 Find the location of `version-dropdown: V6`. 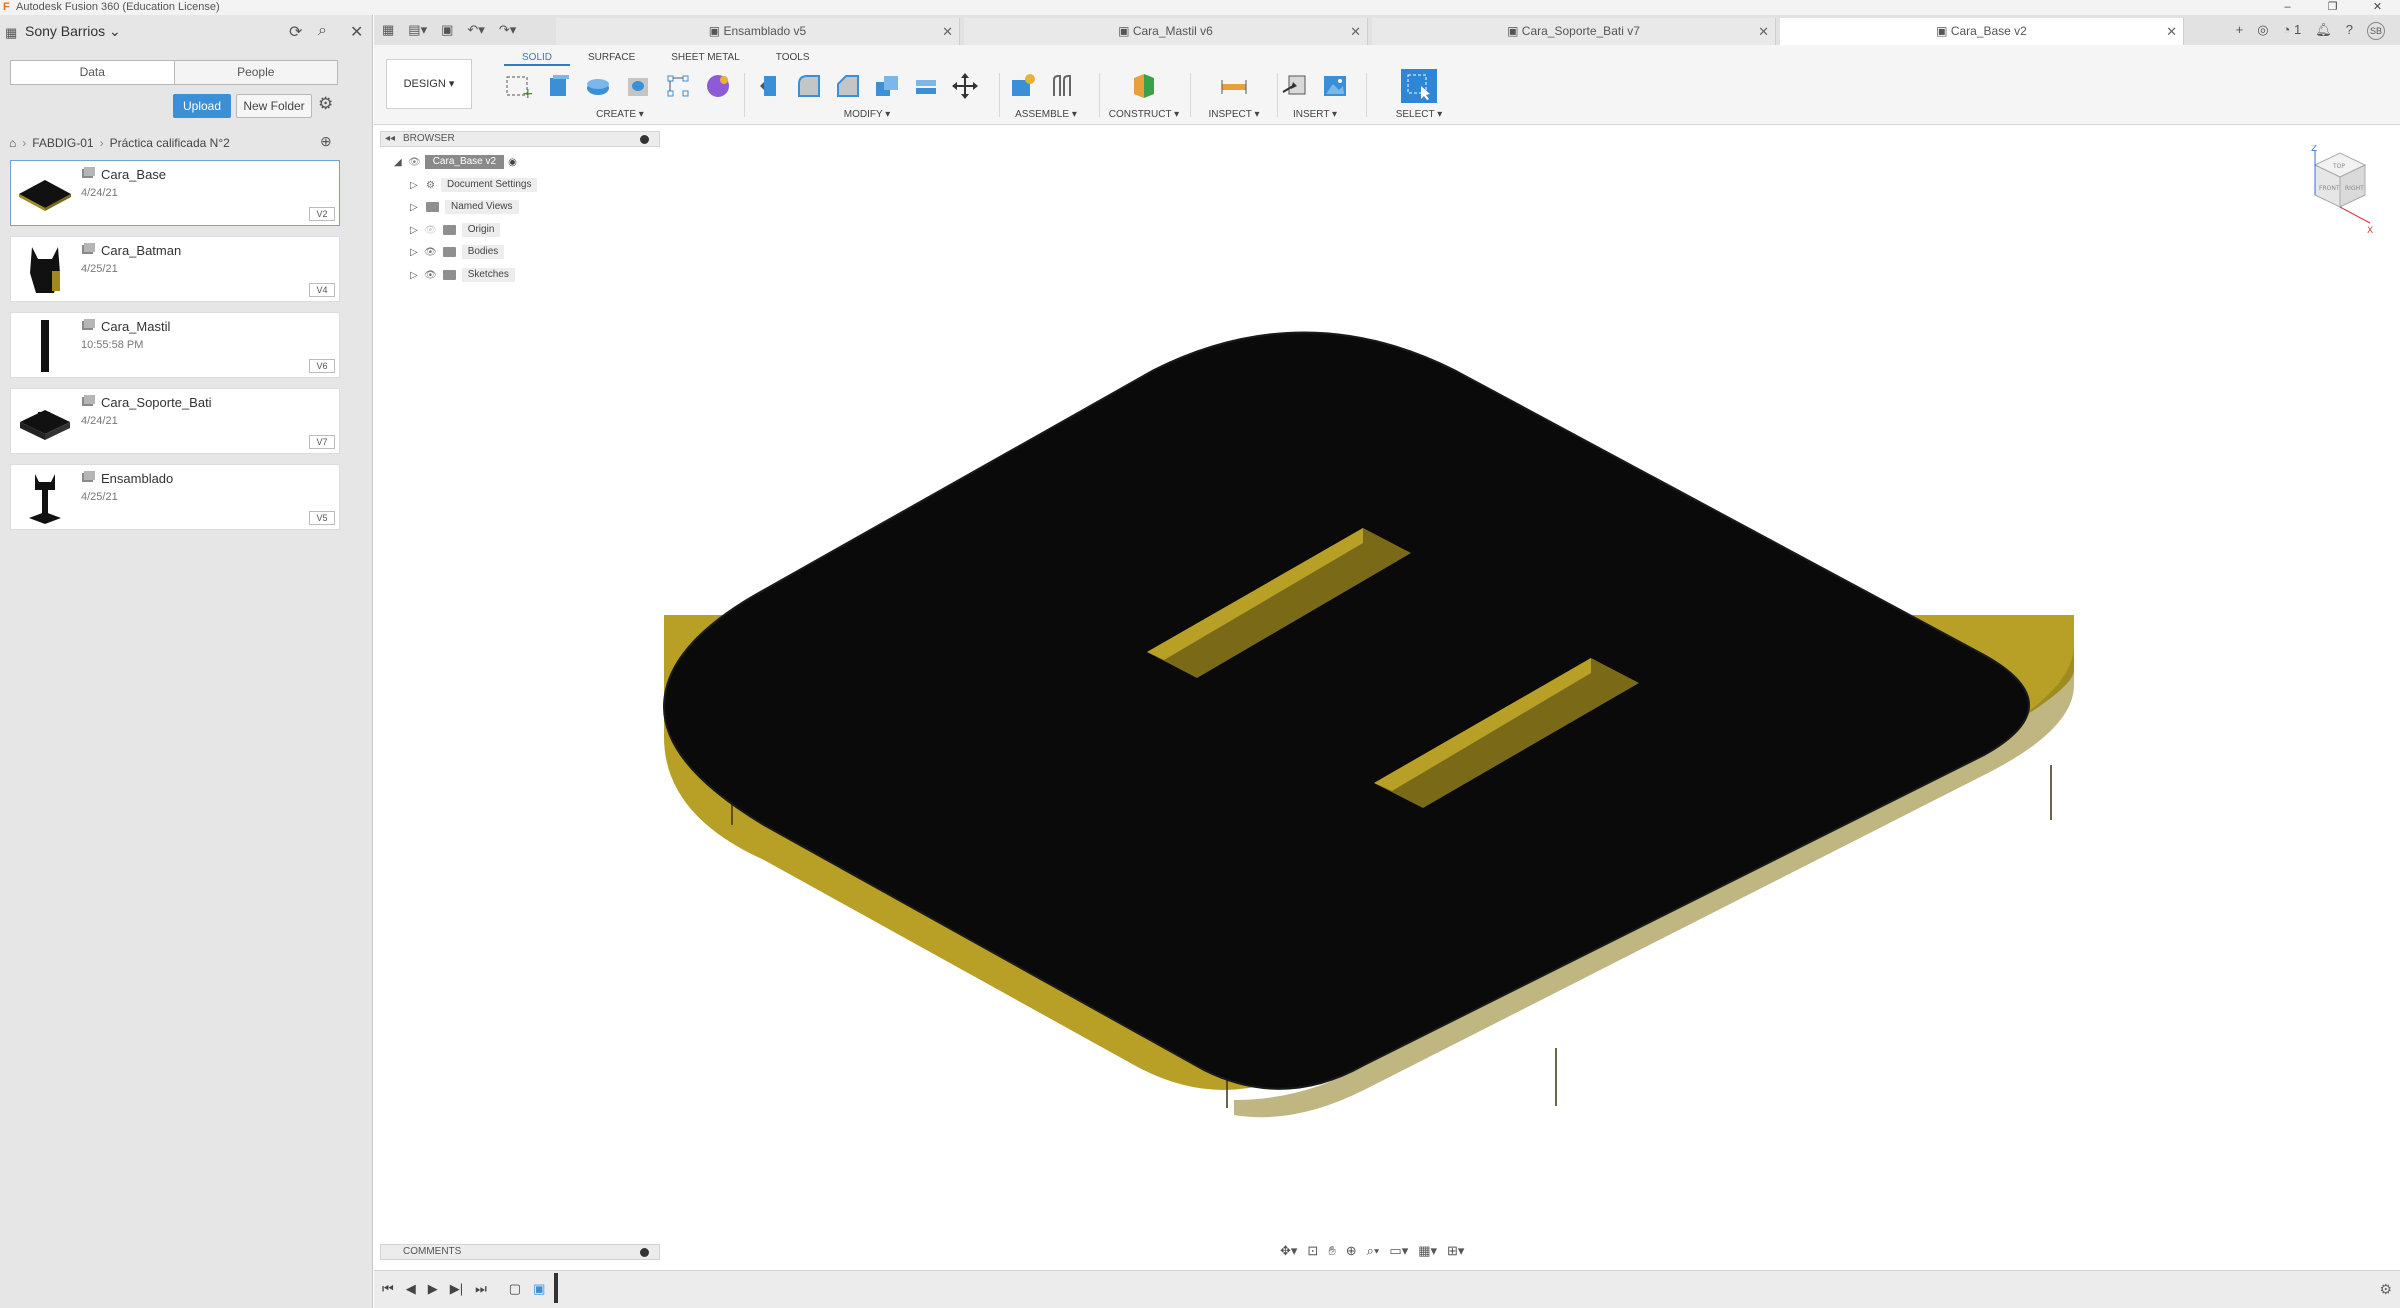

version-dropdown: V6 is located at coordinates (322, 366).